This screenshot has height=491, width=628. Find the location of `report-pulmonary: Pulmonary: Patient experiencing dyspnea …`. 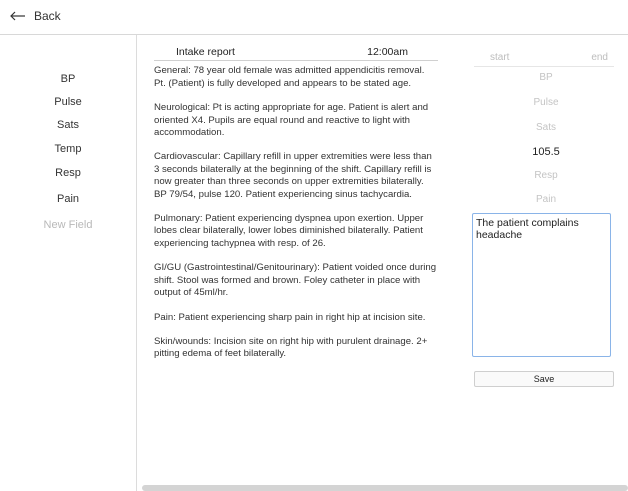

report-pulmonary: Pulmonary: Patient experiencing dyspnea … is located at coordinates (289, 231).